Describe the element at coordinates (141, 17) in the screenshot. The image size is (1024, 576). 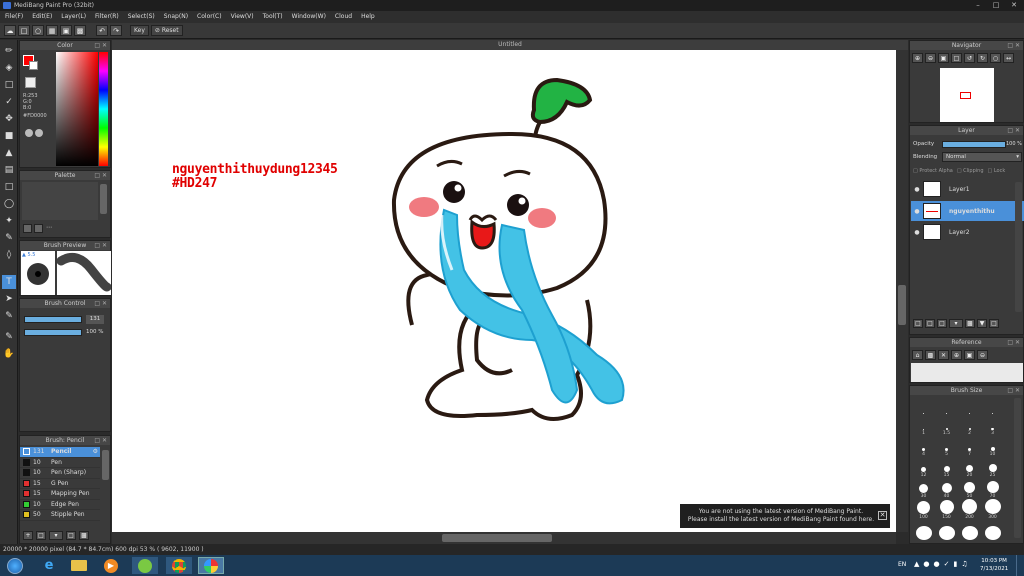
I see `menu-select: Select(S)` at that location.